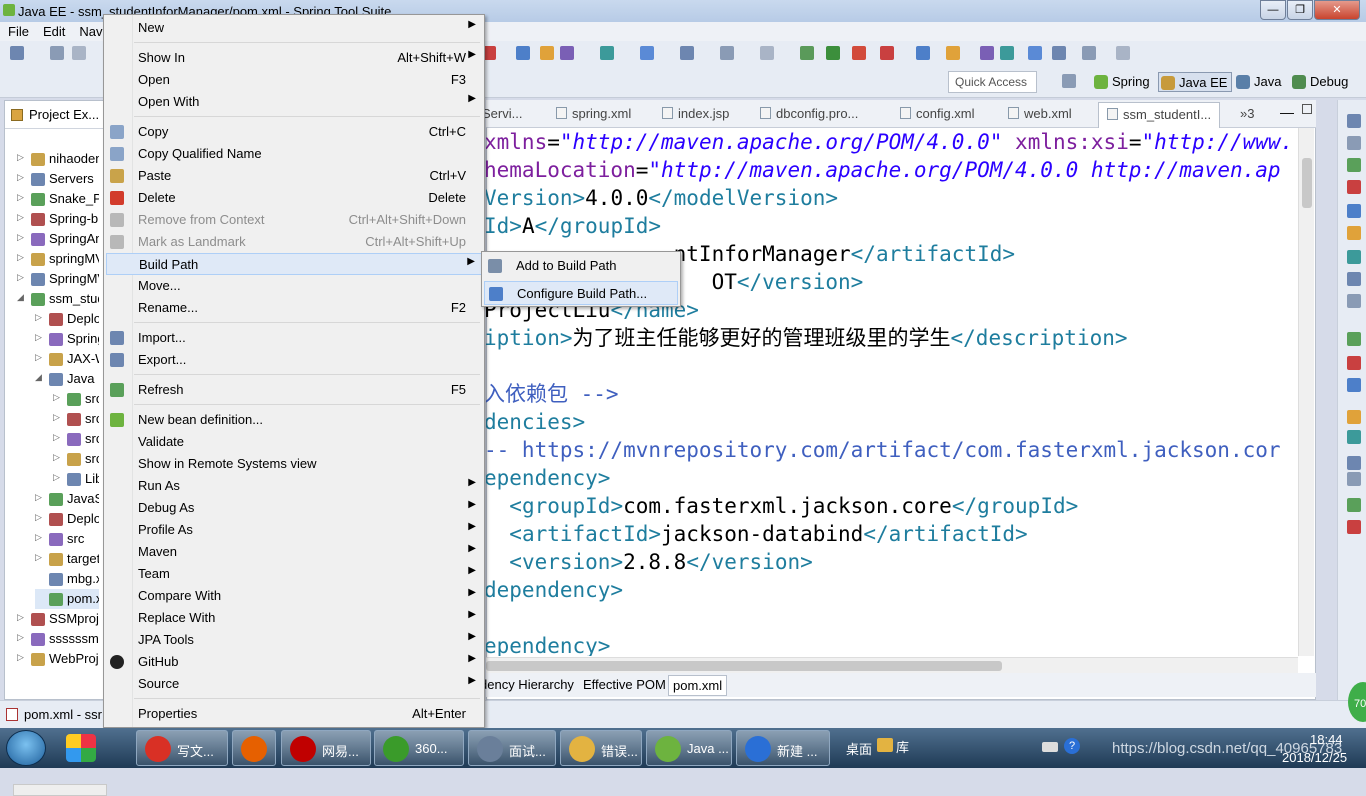  What do you see at coordinates (294, 308) in the screenshot?
I see `menu-item-rename: Rename... F2` at bounding box center [294, 308].